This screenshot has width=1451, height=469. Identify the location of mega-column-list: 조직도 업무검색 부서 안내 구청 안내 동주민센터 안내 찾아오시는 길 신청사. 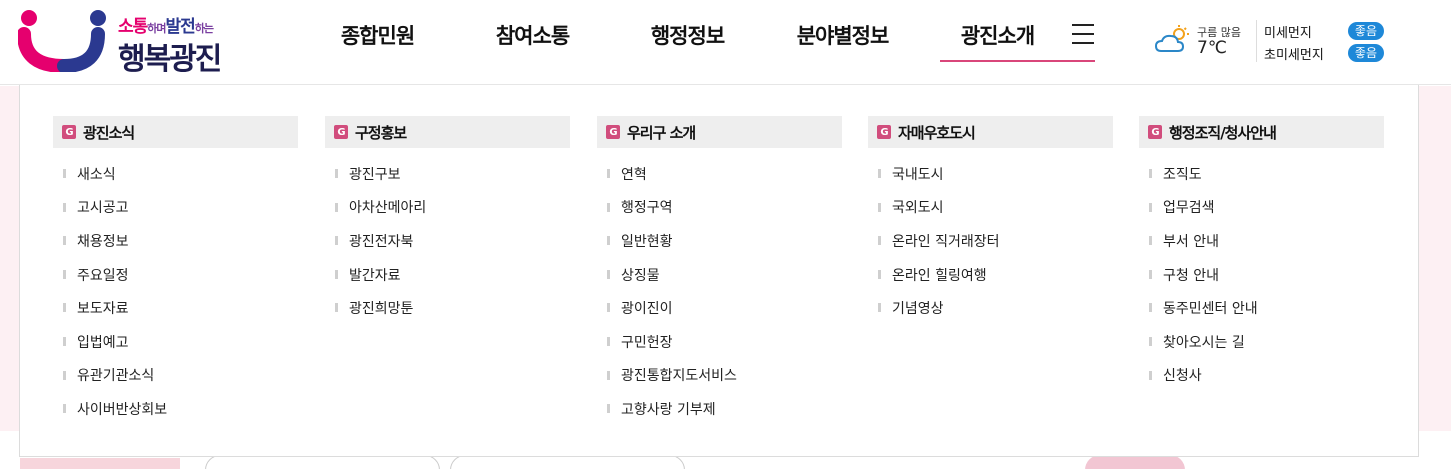
(1261, 274).